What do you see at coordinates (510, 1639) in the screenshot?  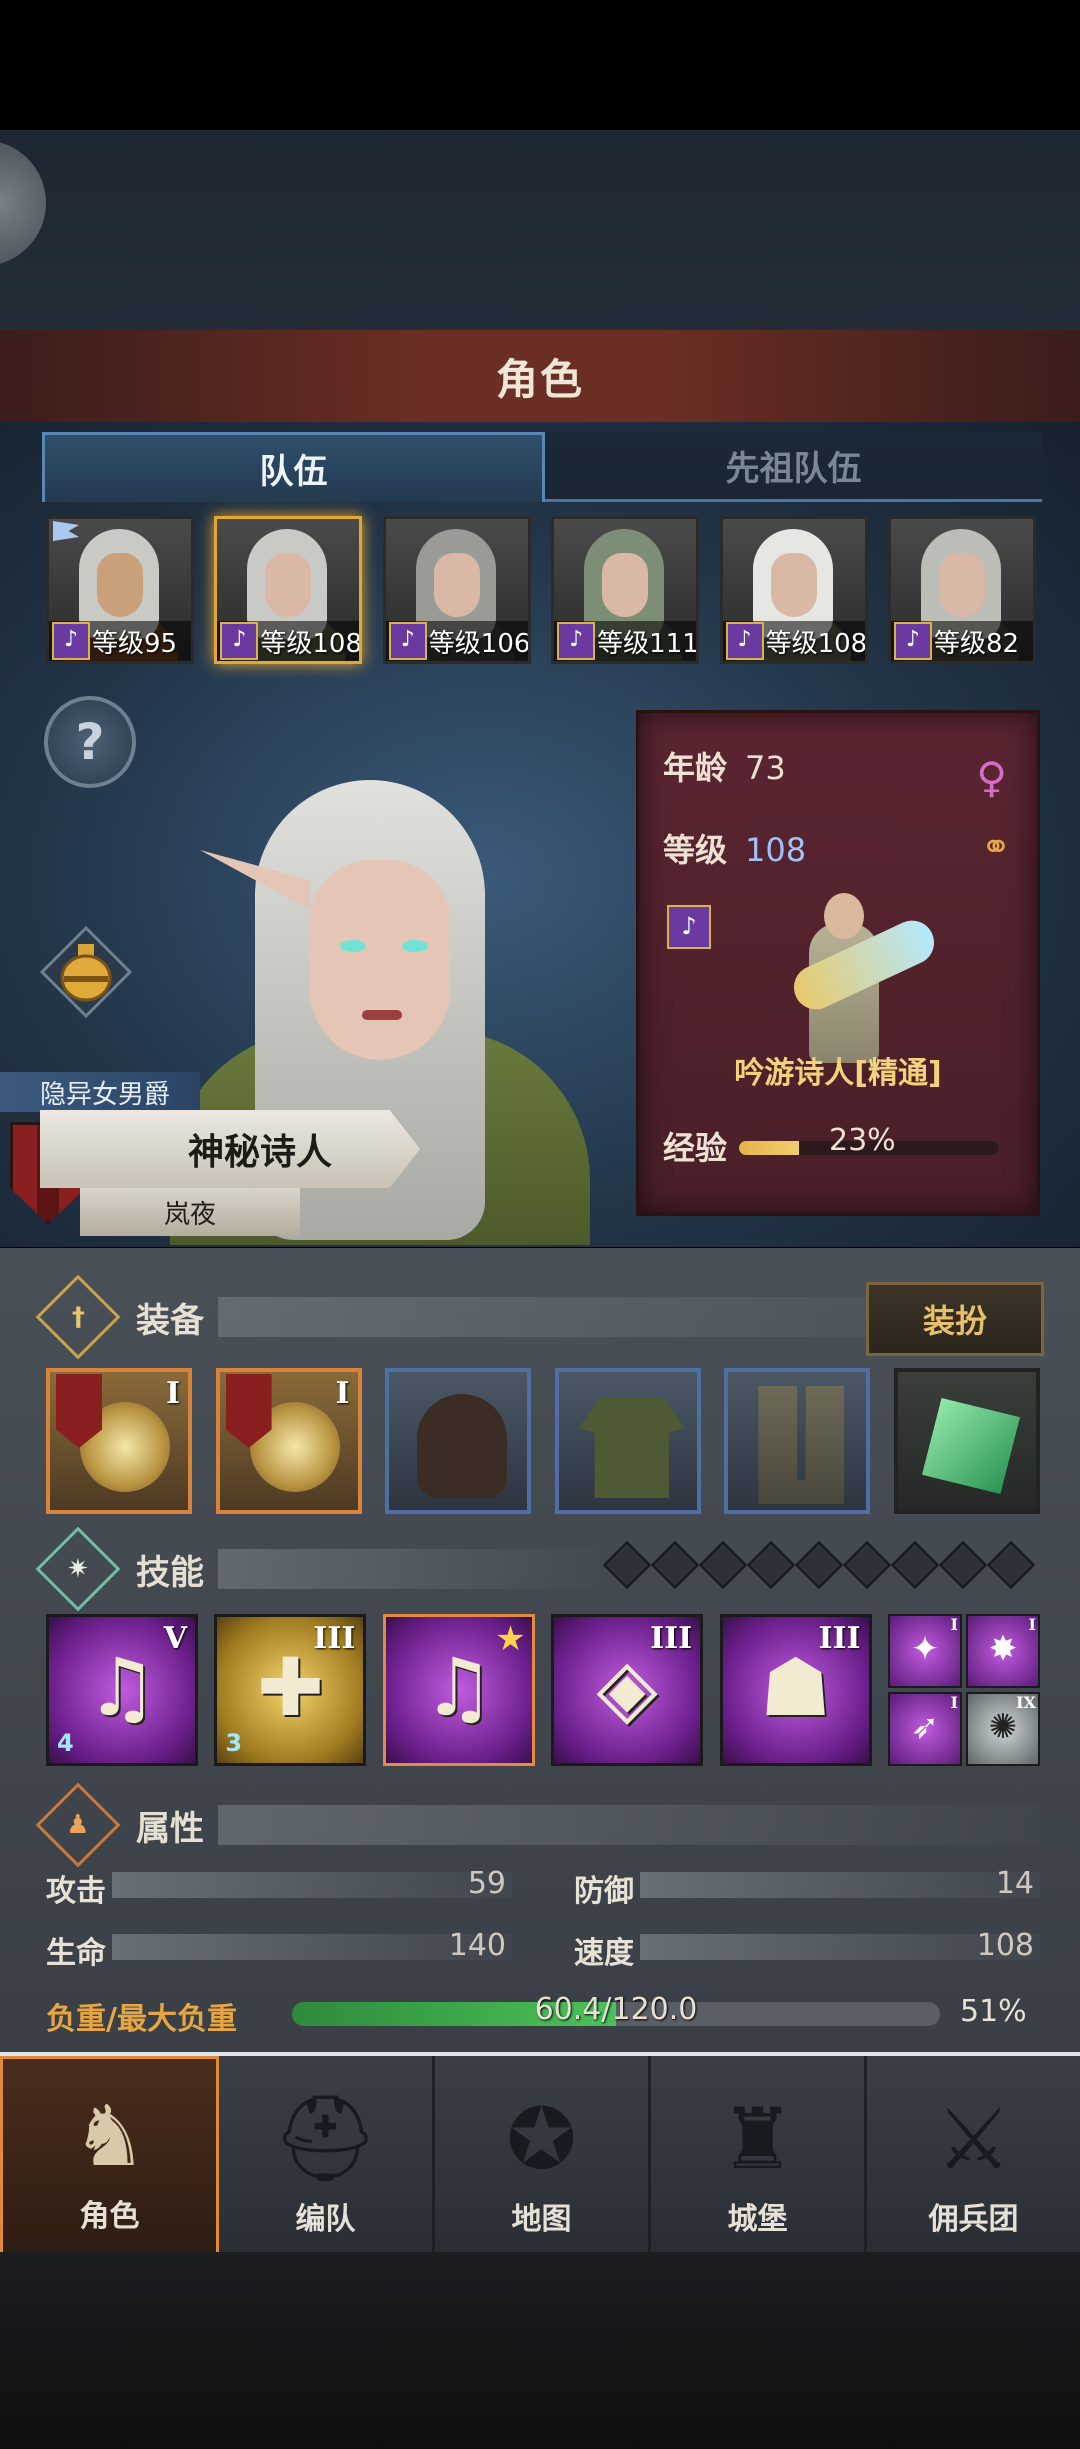 I see `star-icon: ★` at bounding box center [510, 1639].